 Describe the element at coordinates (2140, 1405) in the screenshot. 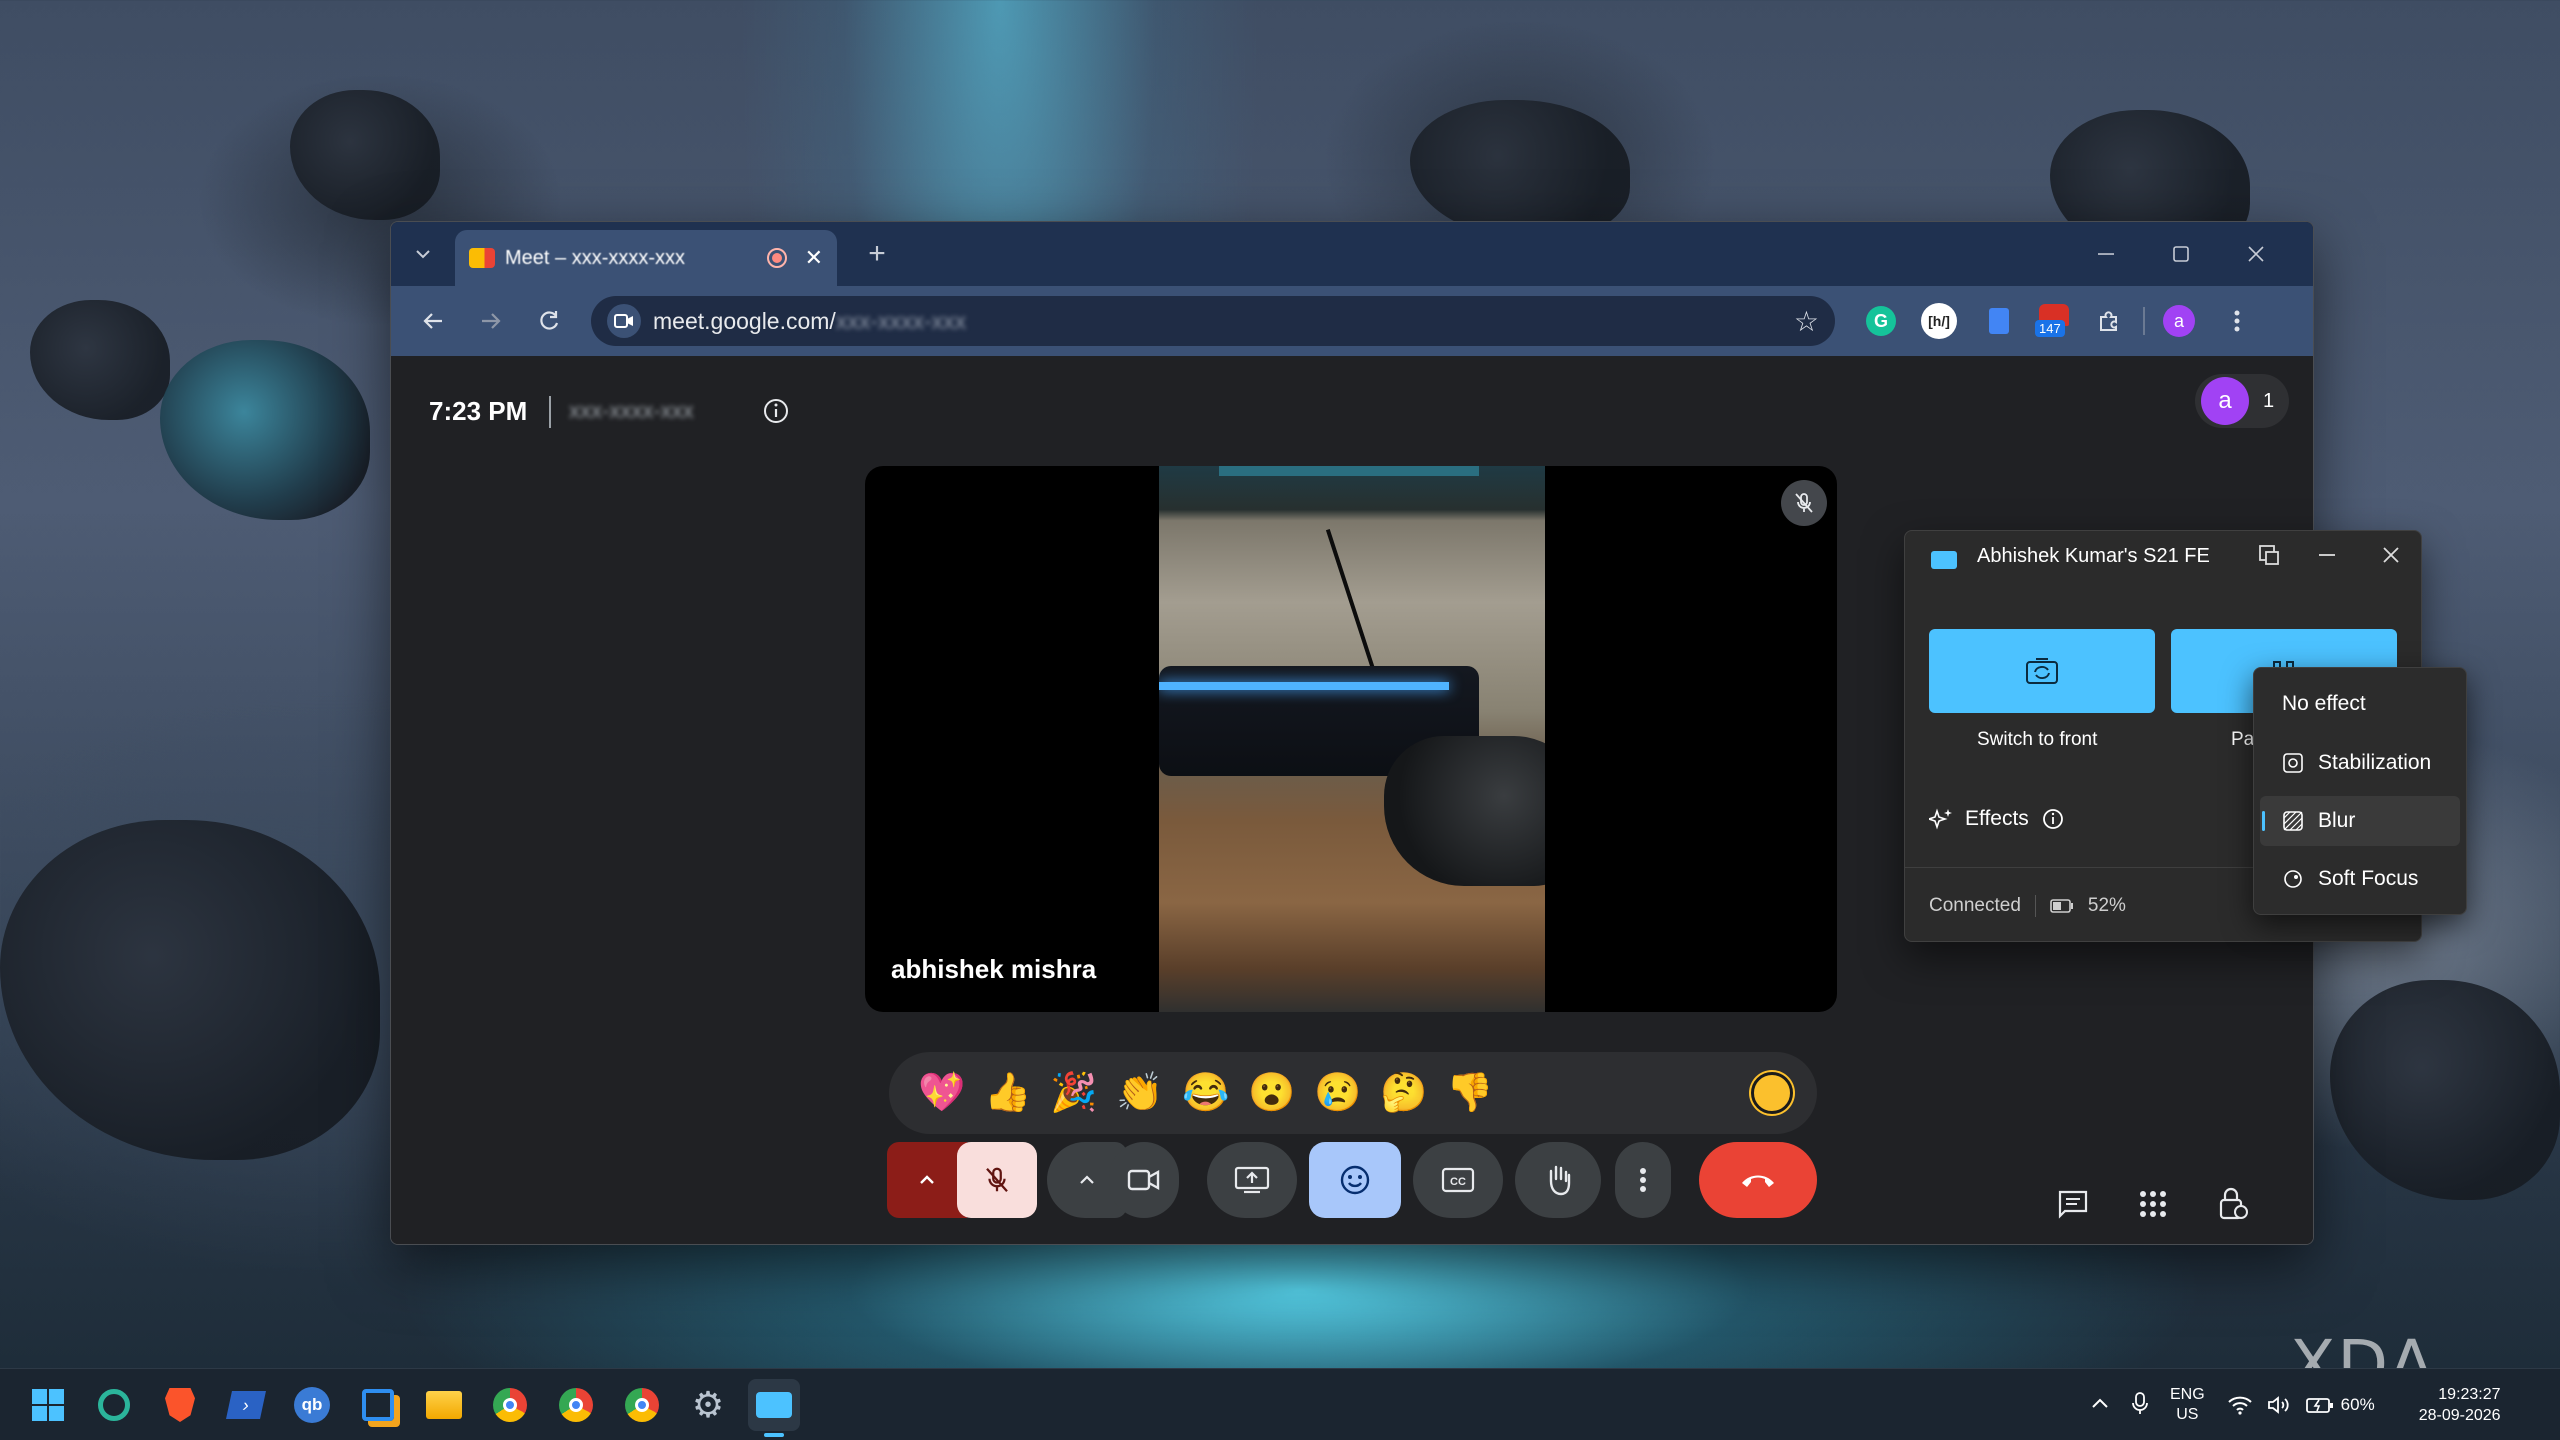

I see `microphone-tray-icon` at that location.